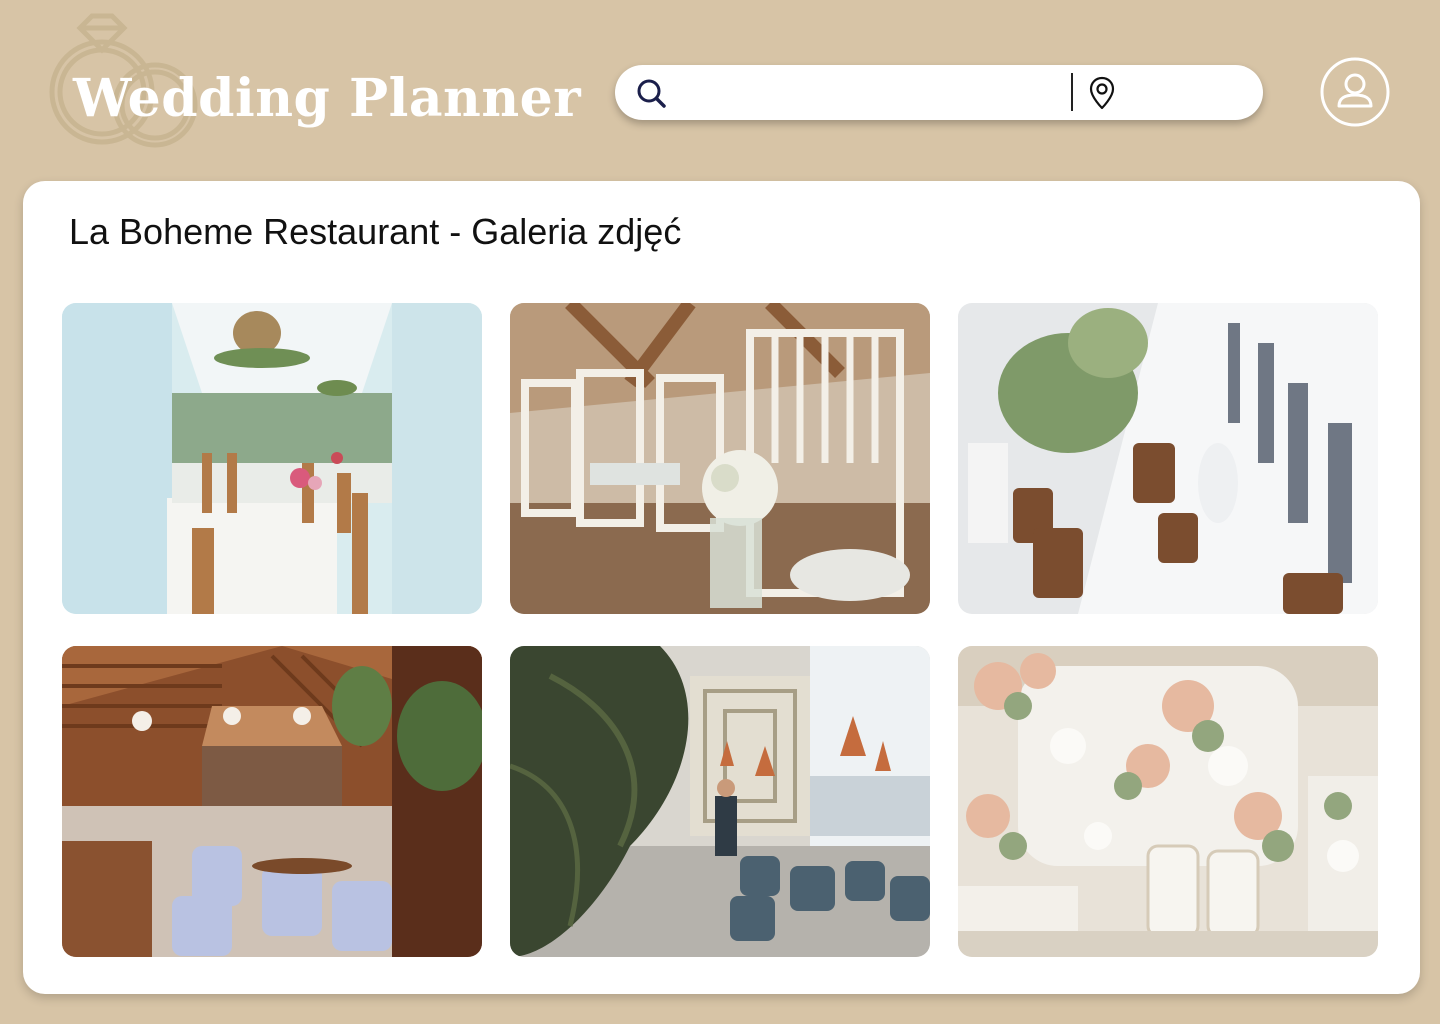 This screenshot has width=1440, height=1024. I want to click on photo-wooden-restaurant, so click(272, 801).